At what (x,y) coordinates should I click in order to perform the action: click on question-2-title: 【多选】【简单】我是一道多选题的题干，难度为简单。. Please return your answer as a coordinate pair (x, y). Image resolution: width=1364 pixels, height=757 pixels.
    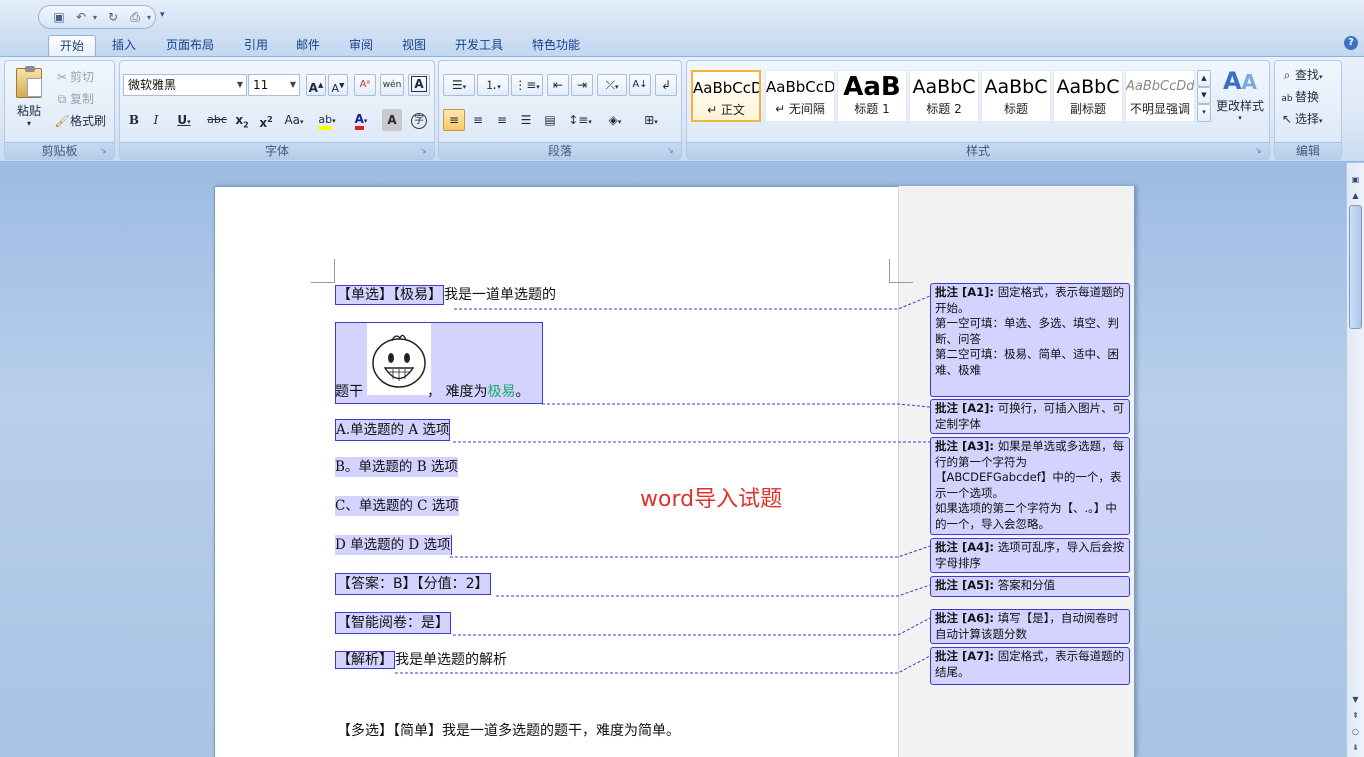
    Looking at the image, I should click on (508, 731).